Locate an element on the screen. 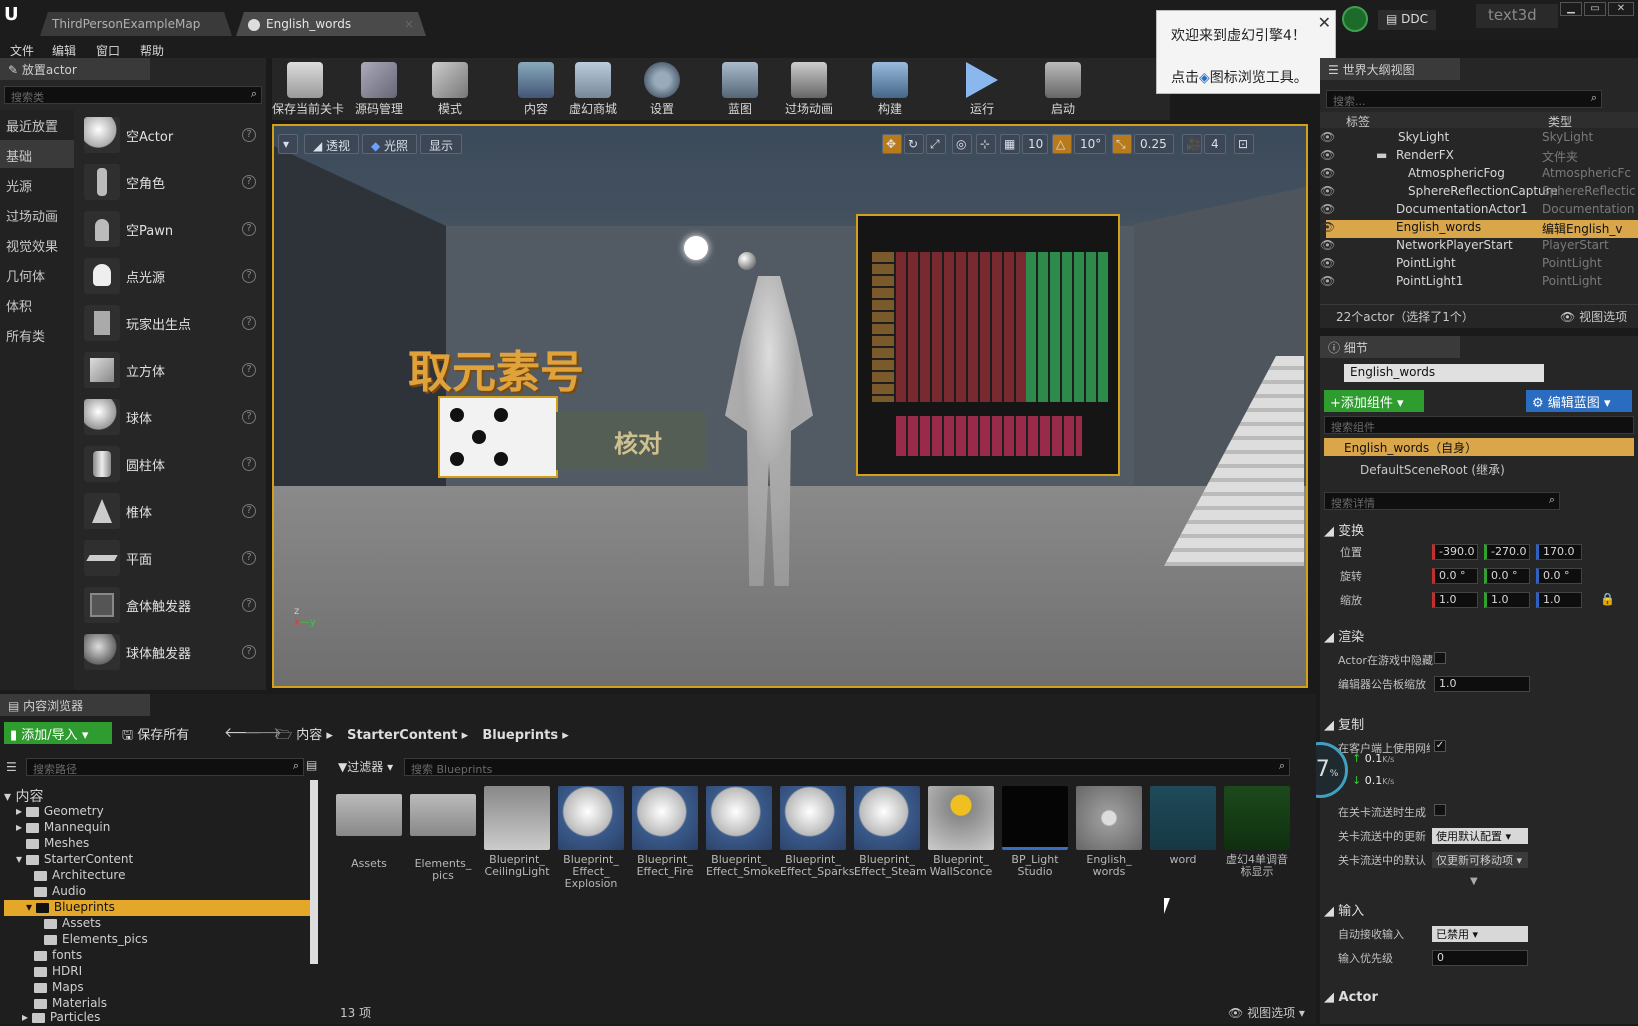 This screenshot has height=1026, width=1638. minimize-button: ▁ is located at coordinates (1571, 9).